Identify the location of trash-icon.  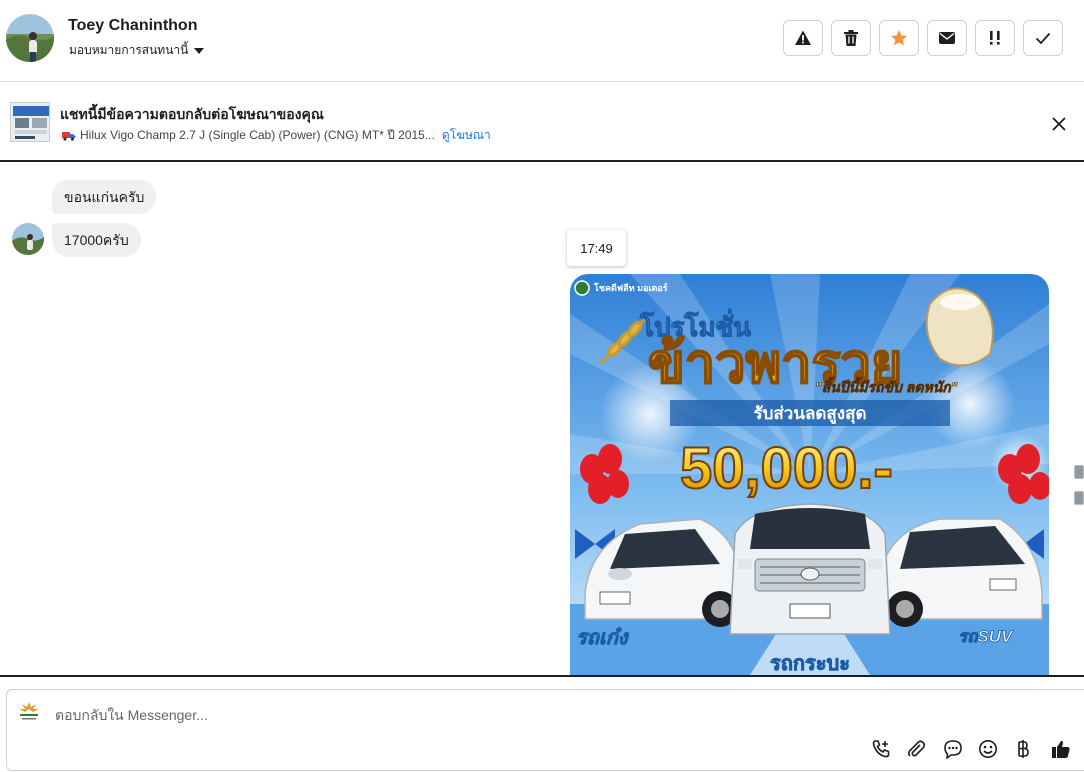
(851, 38).